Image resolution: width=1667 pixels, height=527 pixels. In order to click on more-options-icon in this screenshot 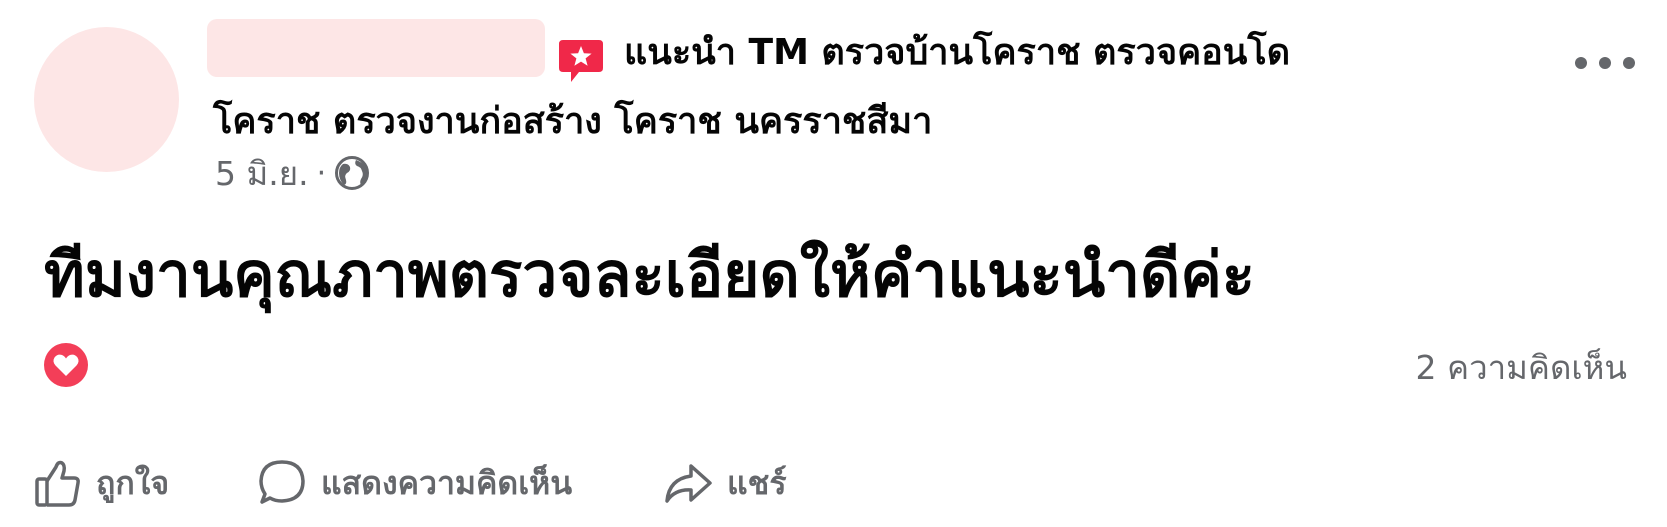, I will do `click(1605, 63)`.